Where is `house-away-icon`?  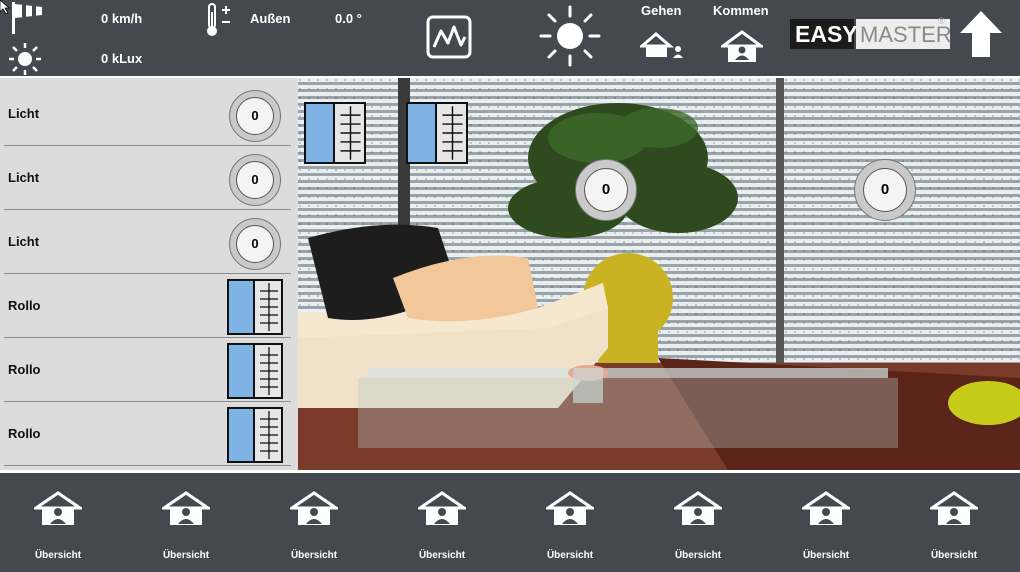
house-away-icon is located at coordinates (661, 45).